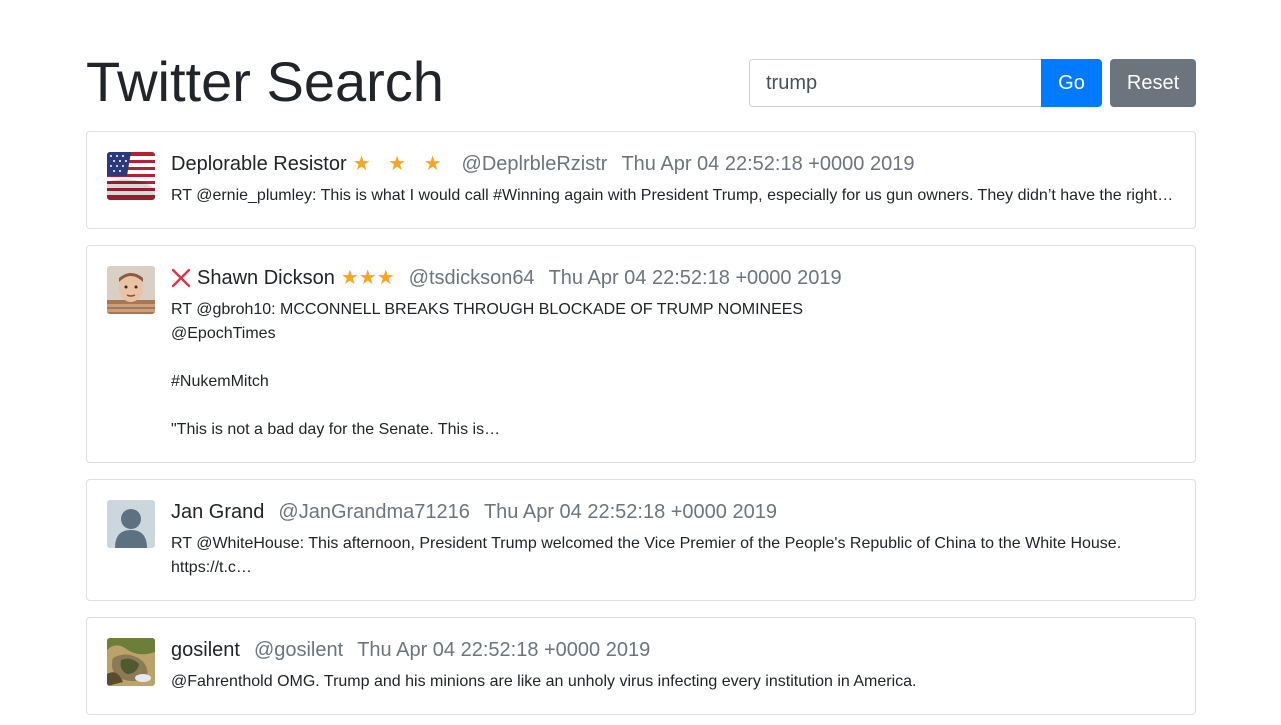 The image size is (1281, 725). I want to click on reset-button: Reset, so click(1153, 83).